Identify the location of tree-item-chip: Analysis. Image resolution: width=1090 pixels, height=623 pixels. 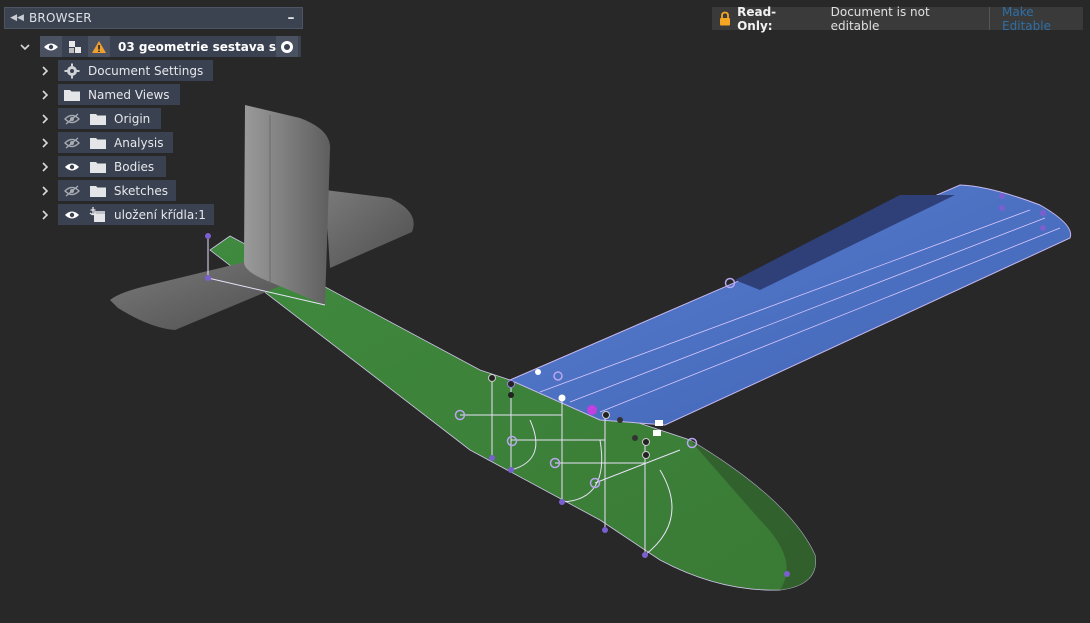
(115, 142).